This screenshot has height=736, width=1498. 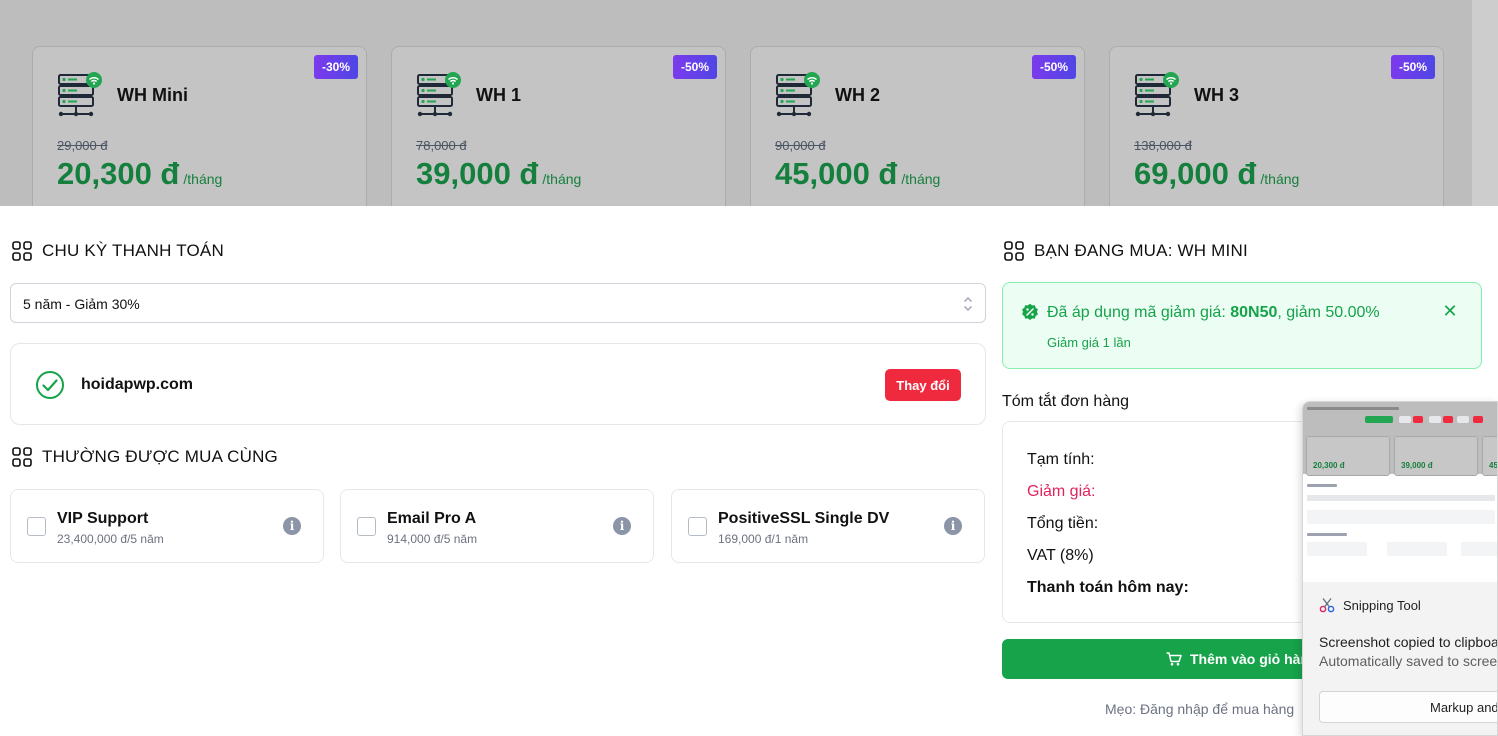 What do you see at coordinates (1163, 145) in the screenshot?
I see `plan-old-price: 138,000 đ` at bounding box center [1163, 145].